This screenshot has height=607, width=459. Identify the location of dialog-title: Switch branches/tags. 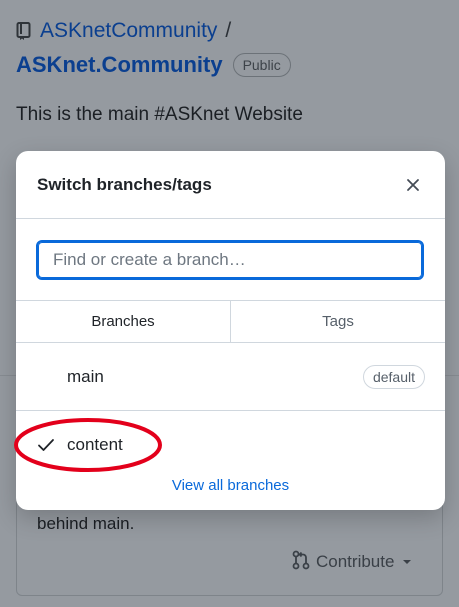
(124, 184).